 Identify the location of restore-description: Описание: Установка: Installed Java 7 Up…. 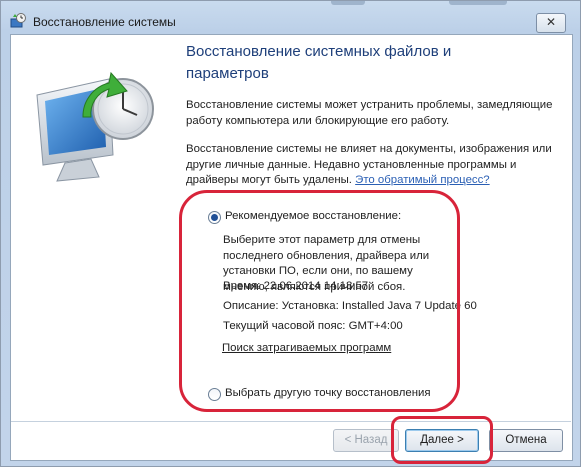
(350, 306).